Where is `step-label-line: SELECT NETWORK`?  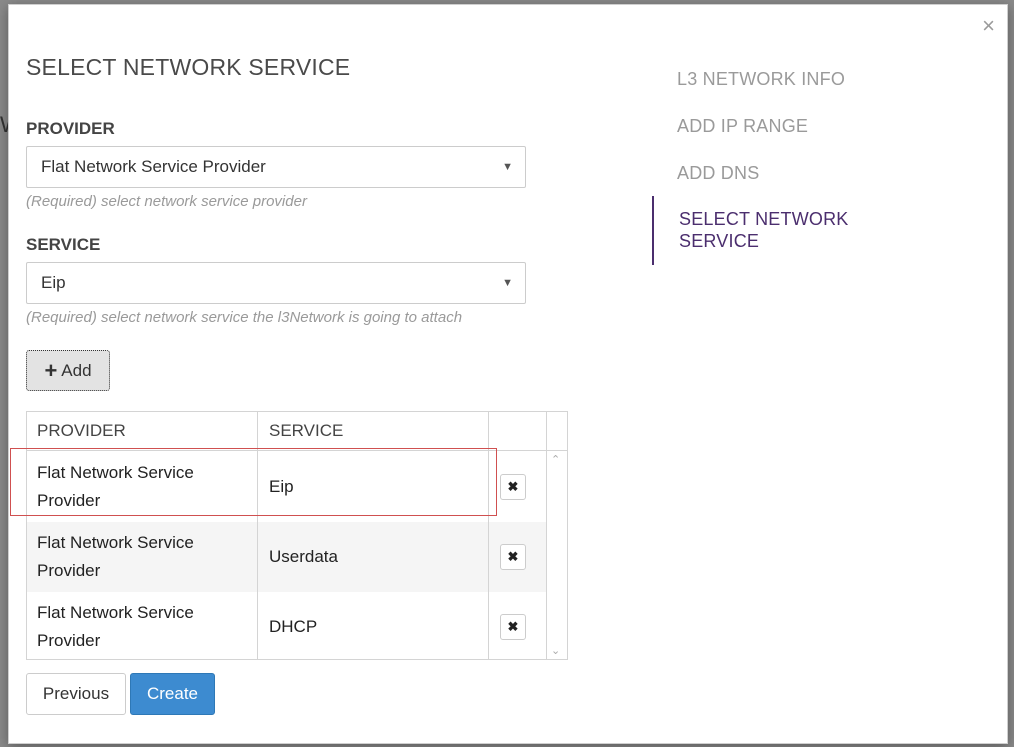
step-label-line: SELECT NETWORK is located at coordinates (764, 219).